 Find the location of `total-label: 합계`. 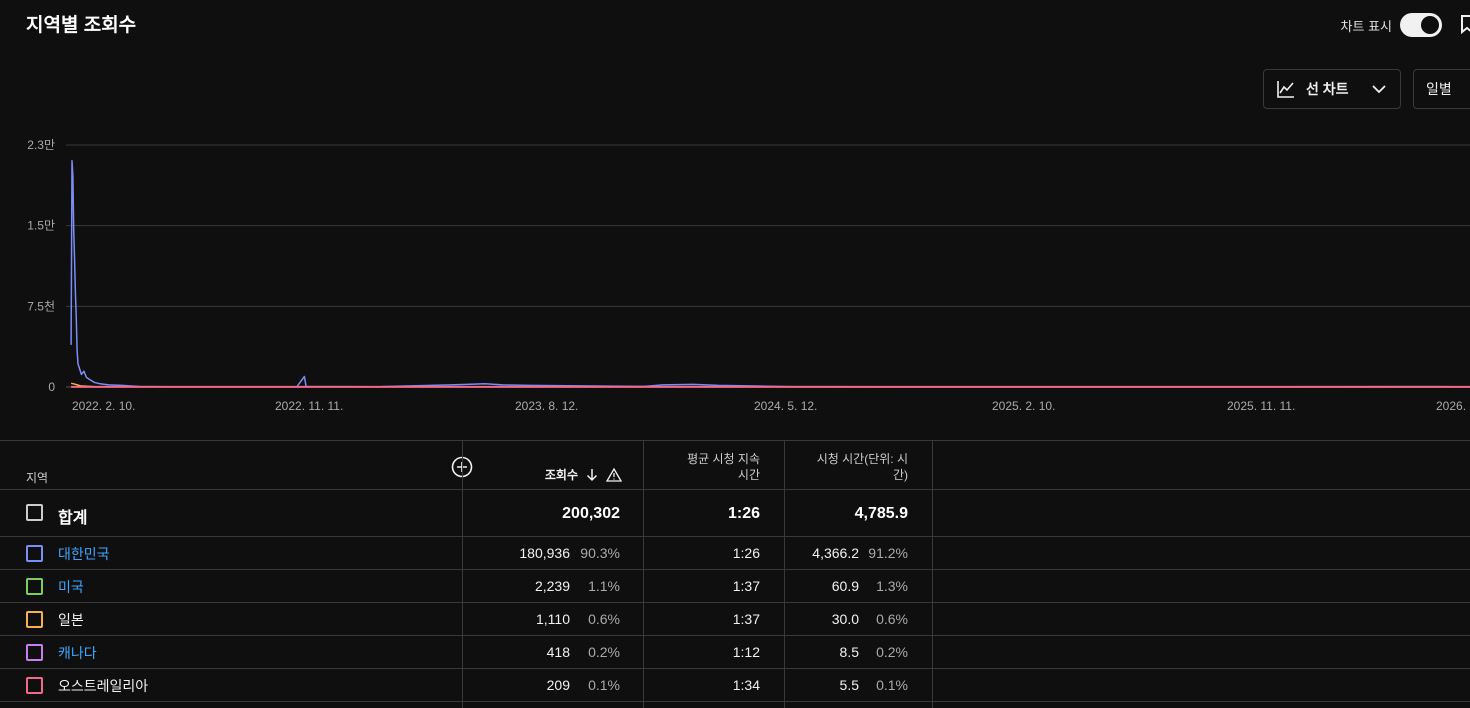

total-label: 합계 is located at coordinates (73, 518).